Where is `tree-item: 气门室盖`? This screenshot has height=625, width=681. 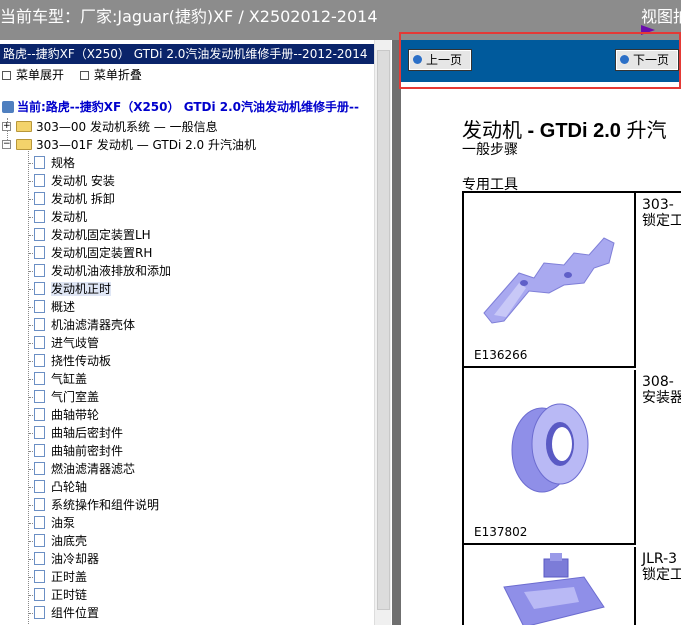 tree-item: 气门室盖 is located at coordinates (66, 397).